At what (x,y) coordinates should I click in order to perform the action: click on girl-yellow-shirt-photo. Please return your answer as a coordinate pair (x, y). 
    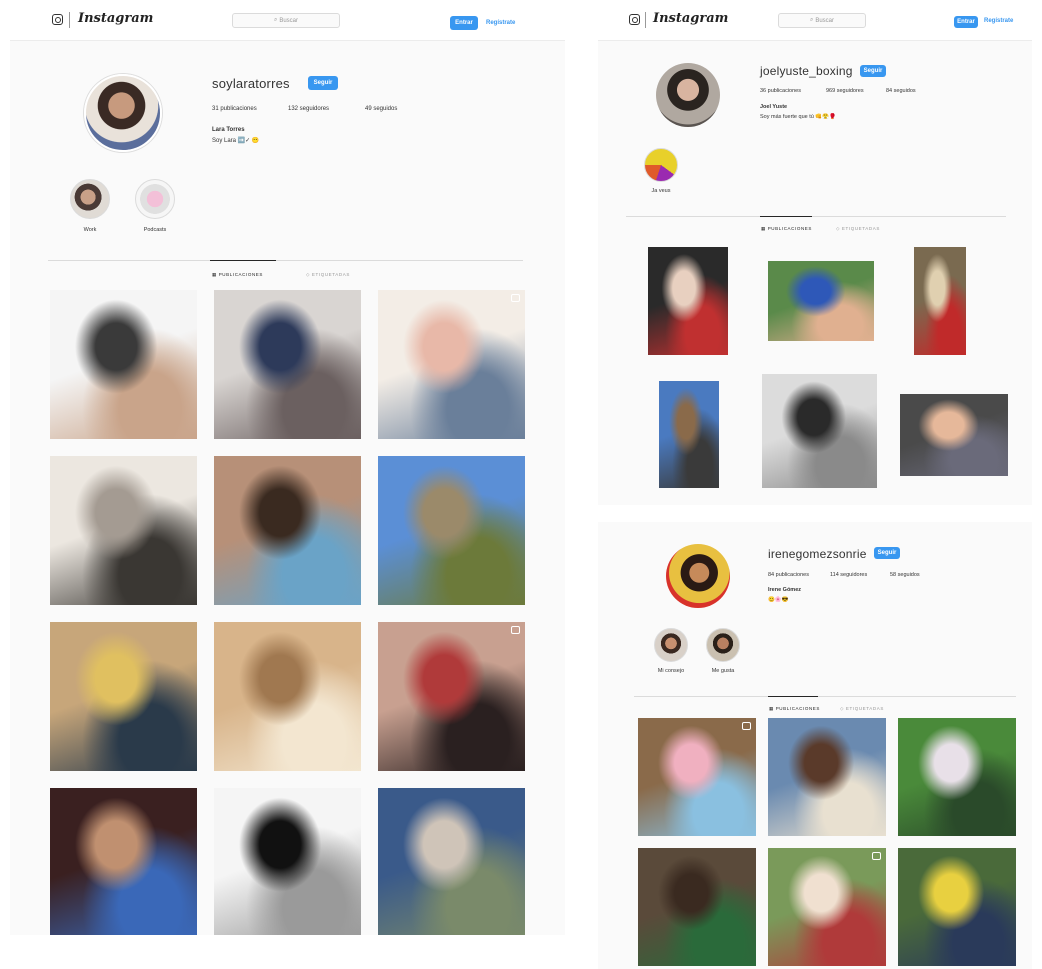
    Looking at the image, I should click on (957, 907).